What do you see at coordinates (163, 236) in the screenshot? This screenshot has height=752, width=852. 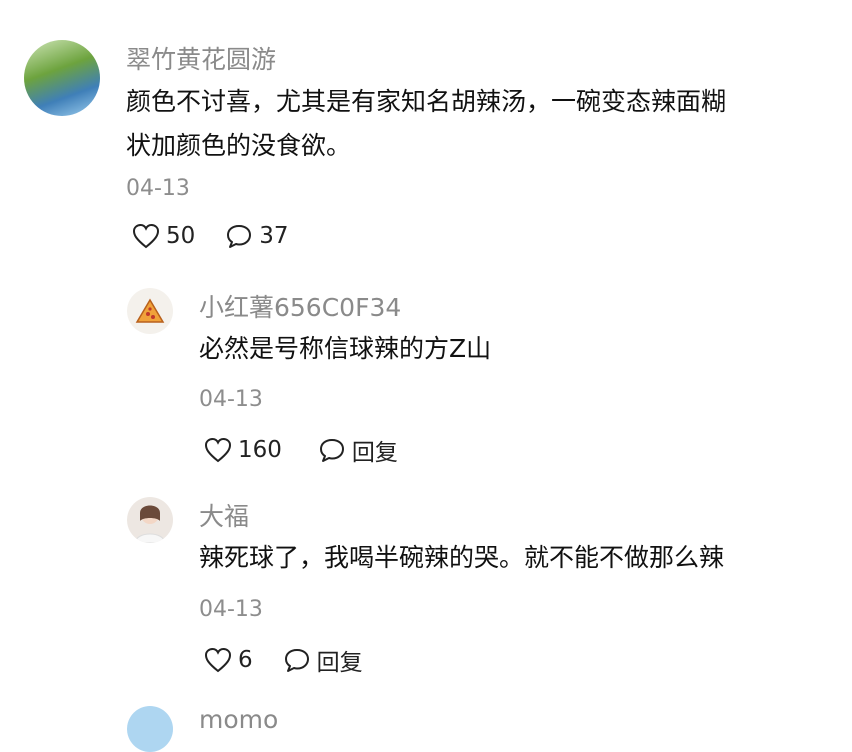 I see `like-button: 50` at bounding box center [163, 236].